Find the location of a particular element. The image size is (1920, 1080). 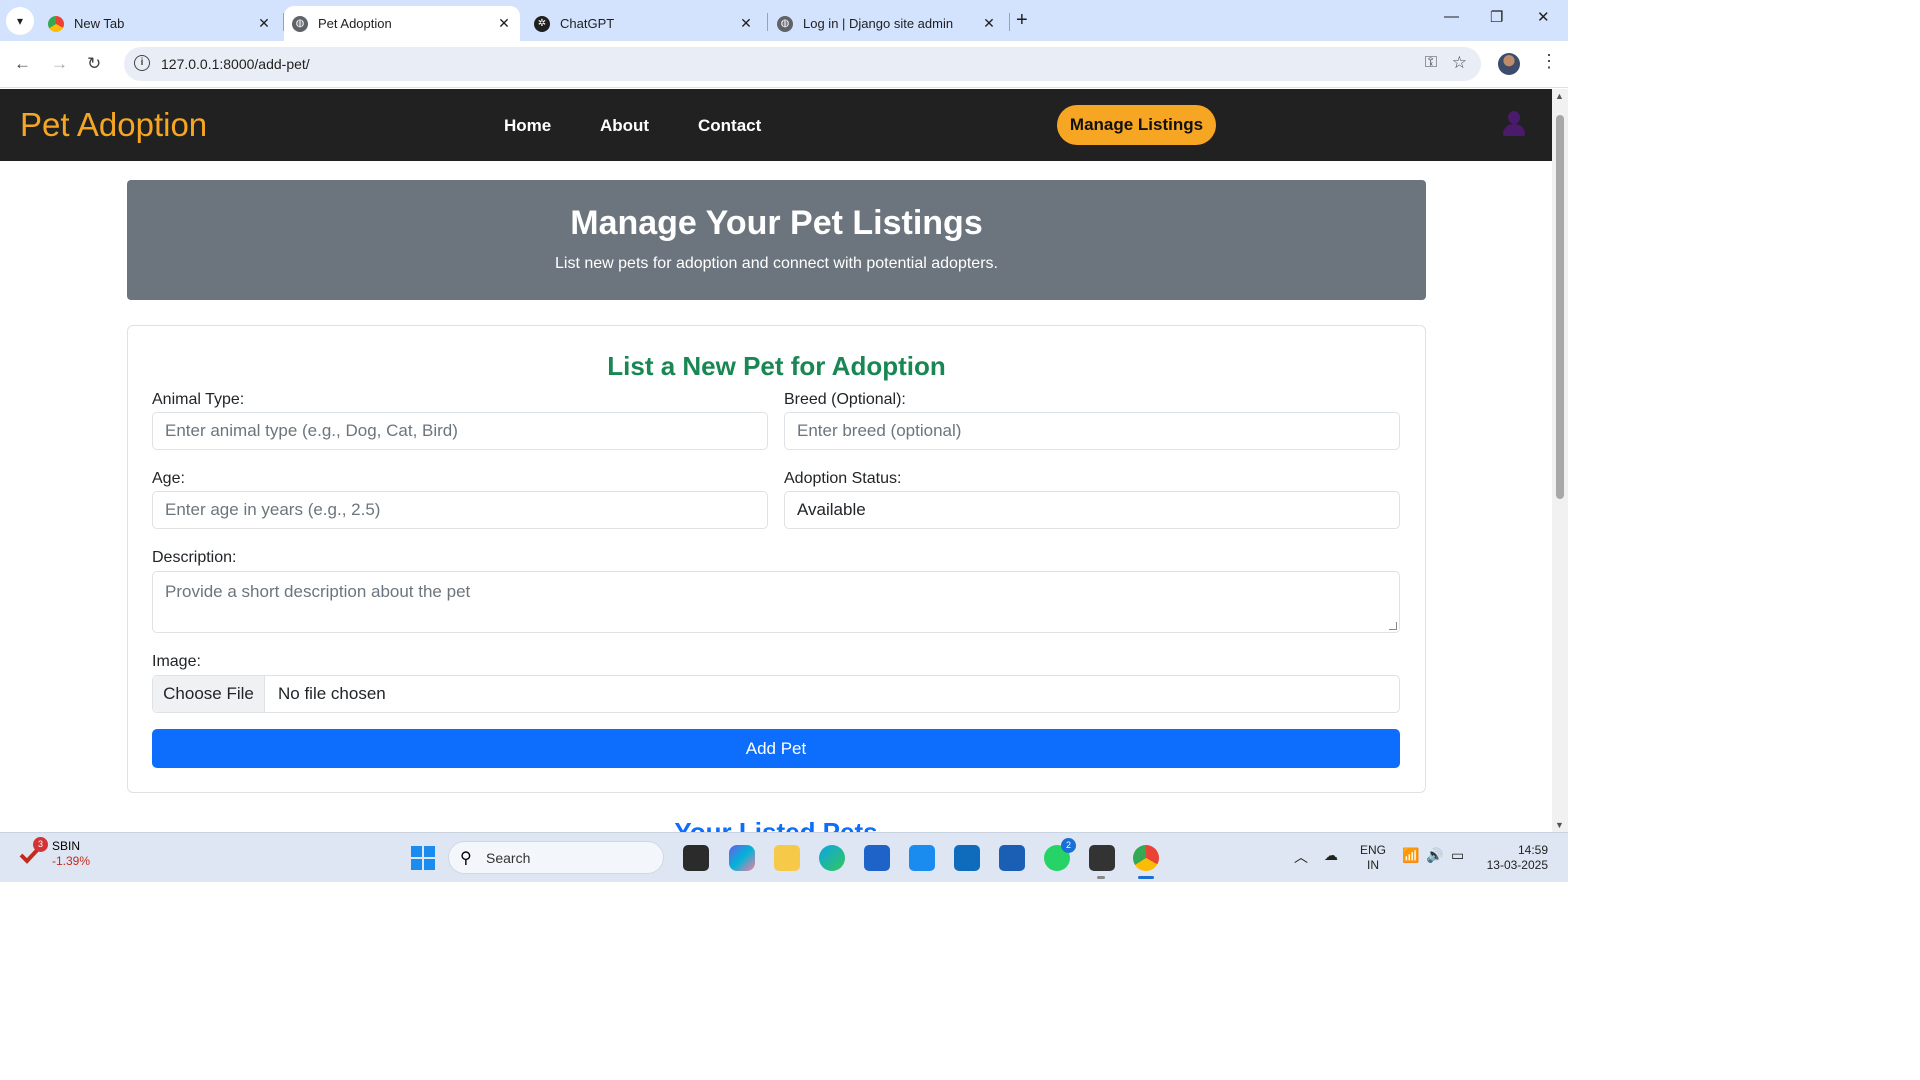

task-view-icon is located at coordinates (696, 858).